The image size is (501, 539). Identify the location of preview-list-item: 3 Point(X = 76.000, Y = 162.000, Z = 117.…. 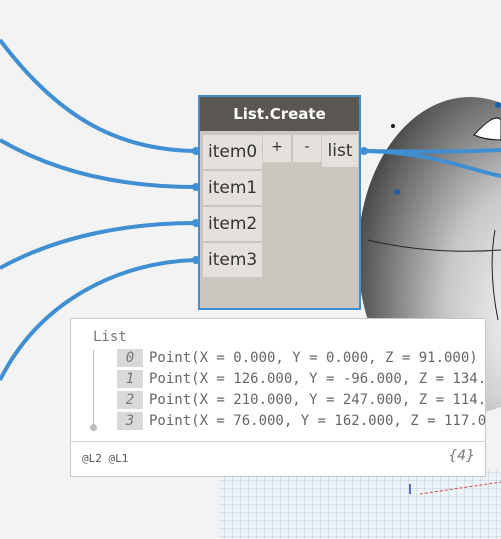
(301, 421).